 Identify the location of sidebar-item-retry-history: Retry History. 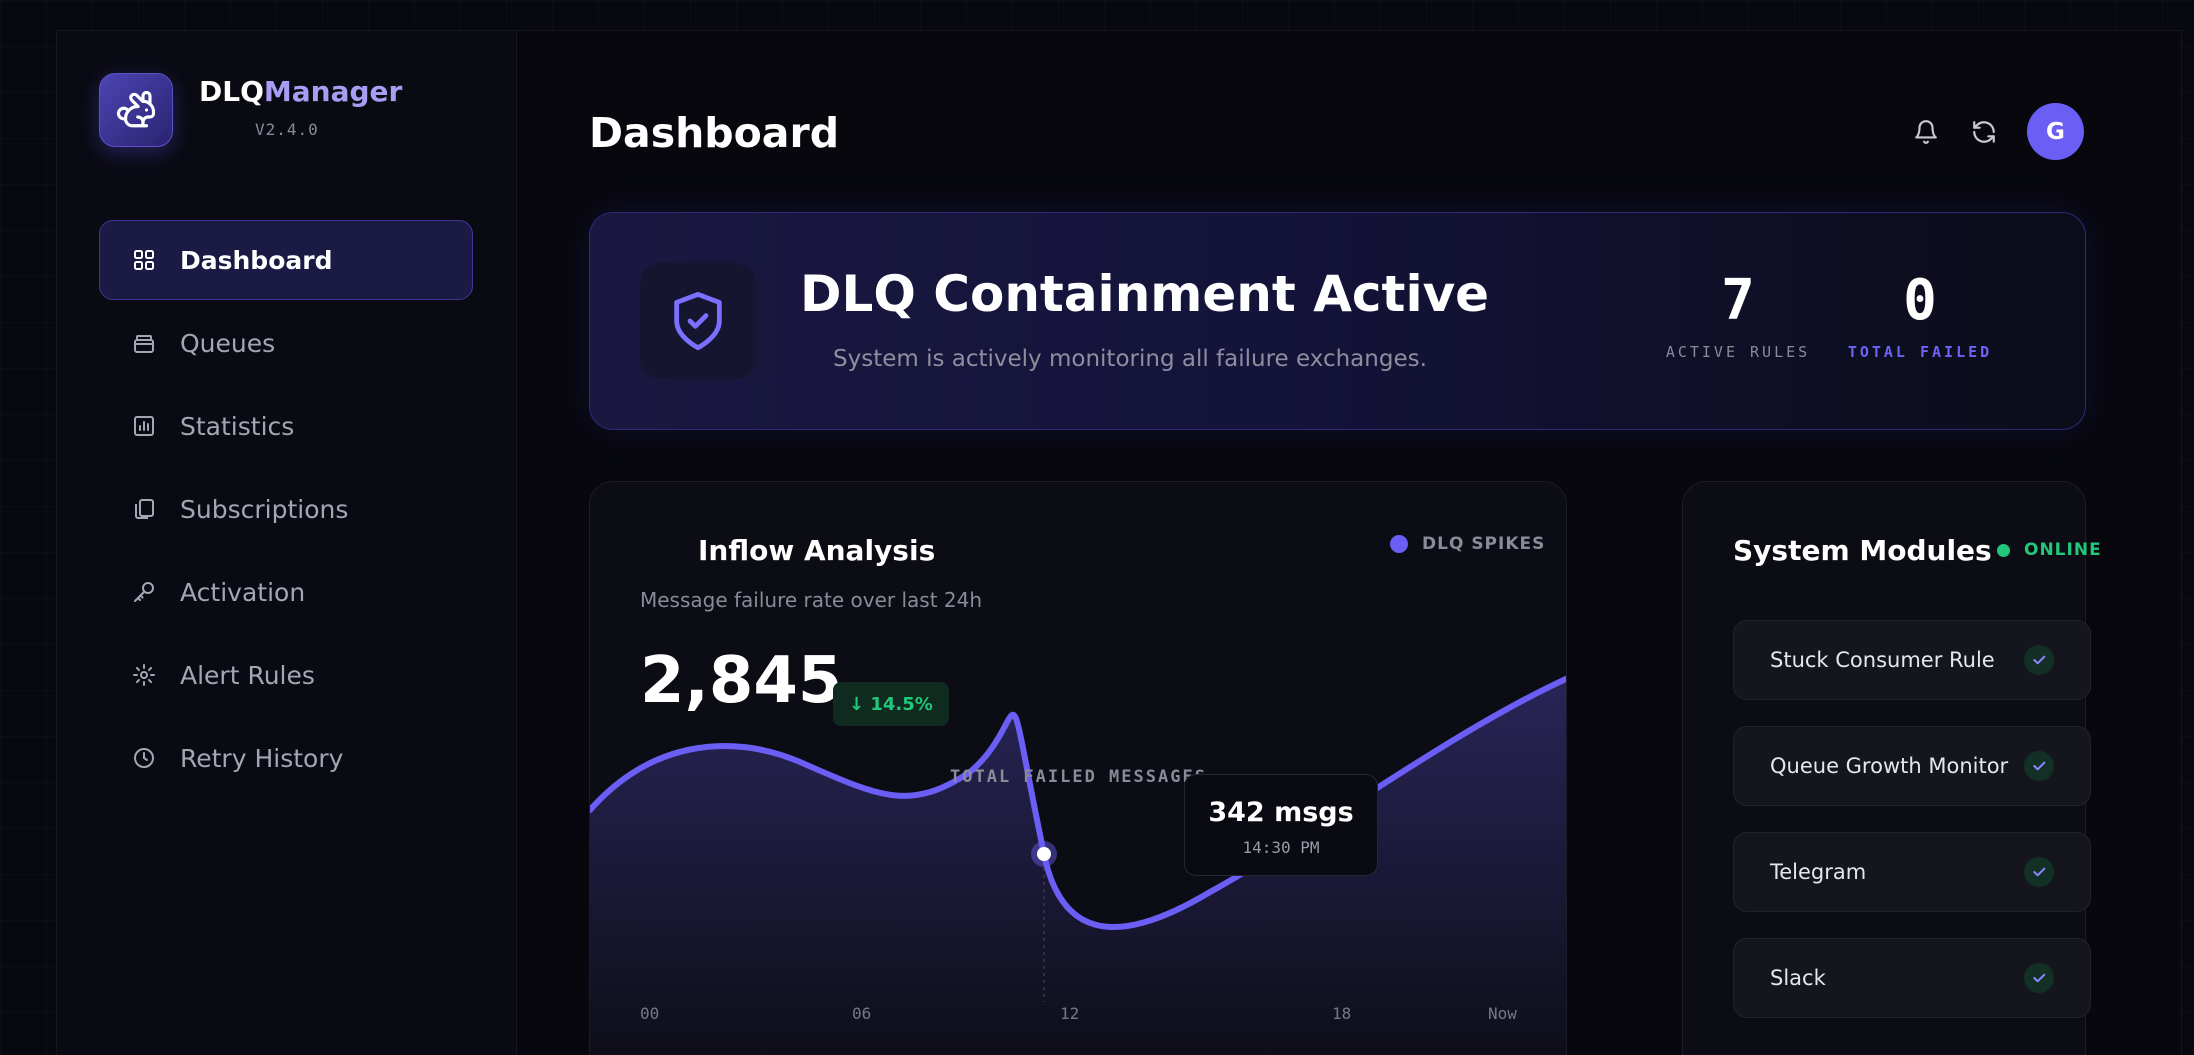
(286, 758).